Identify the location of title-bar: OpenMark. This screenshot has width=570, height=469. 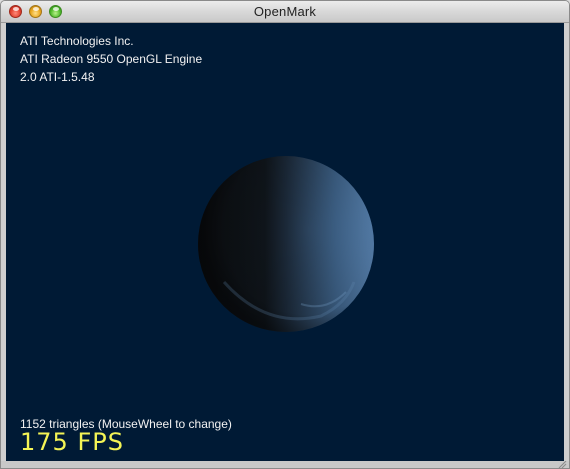
(285, 12).